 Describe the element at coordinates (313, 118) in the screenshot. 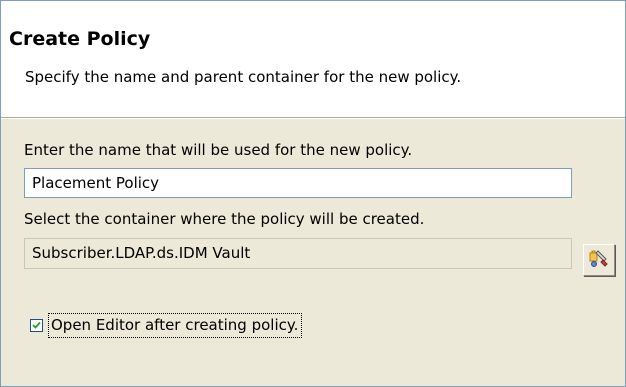

I see `header-separator` at that location.